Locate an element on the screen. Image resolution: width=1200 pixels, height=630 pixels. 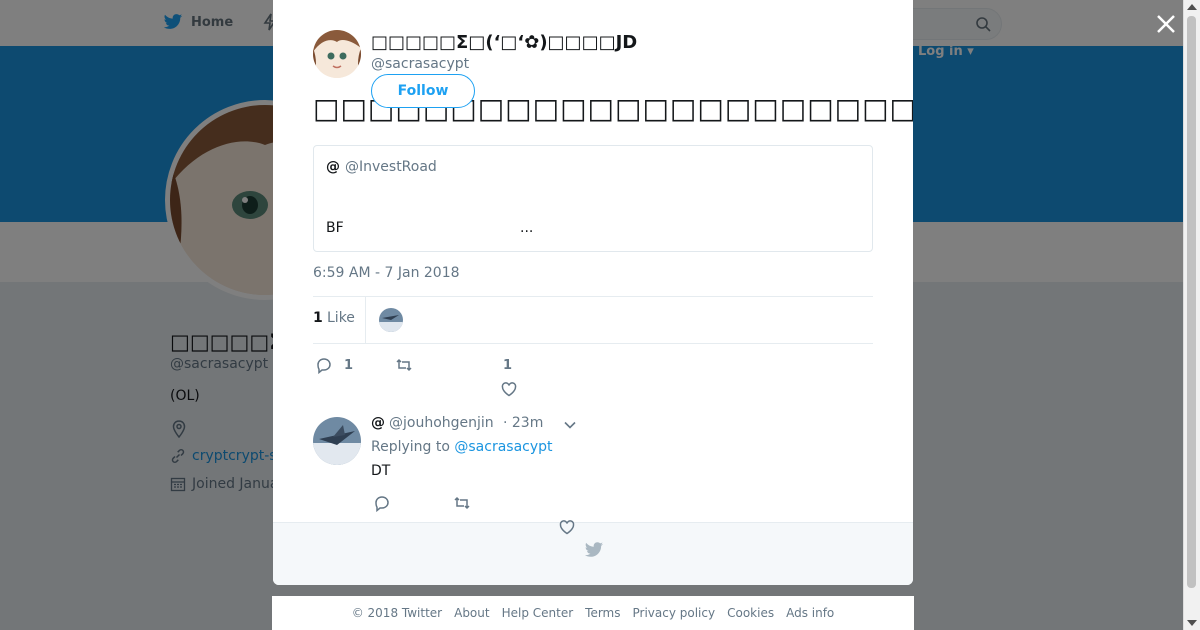
likes-label: Like is located at coordinates (341, 318).